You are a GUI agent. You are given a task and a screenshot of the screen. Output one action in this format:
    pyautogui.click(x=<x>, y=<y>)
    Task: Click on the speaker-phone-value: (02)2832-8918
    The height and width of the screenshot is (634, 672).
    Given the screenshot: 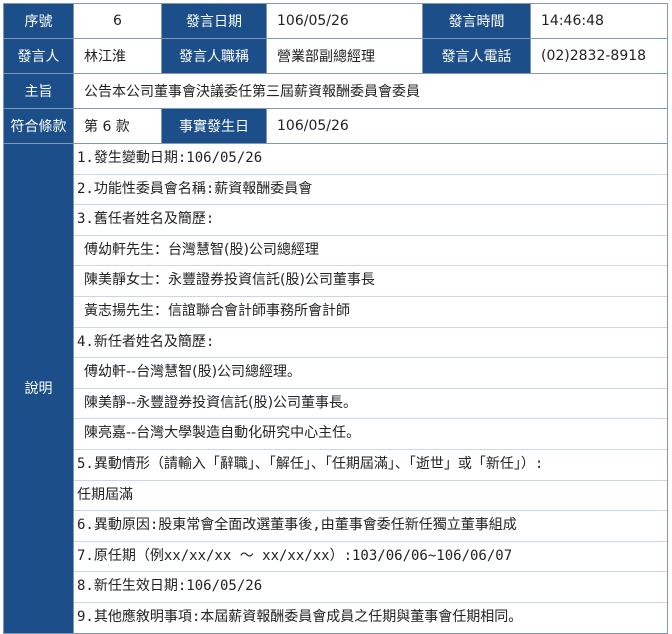 What is the action you would take?
    pyautogui.click(x=599, y=56)
    